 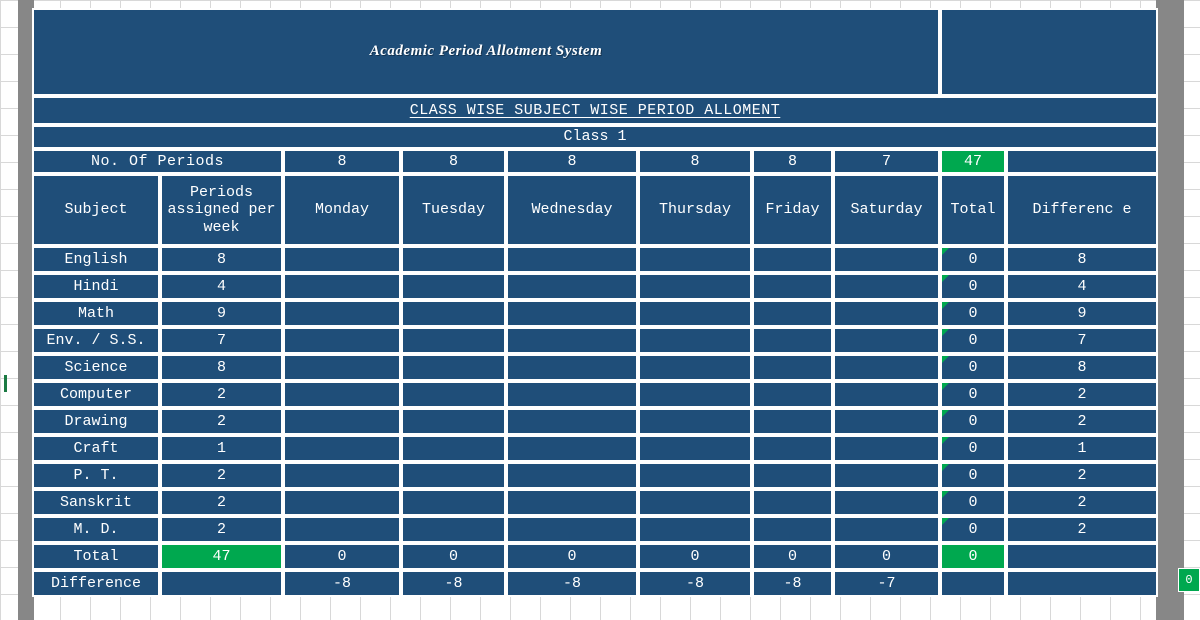 I want to click on row-total: 0, so click(x=973, y=529).